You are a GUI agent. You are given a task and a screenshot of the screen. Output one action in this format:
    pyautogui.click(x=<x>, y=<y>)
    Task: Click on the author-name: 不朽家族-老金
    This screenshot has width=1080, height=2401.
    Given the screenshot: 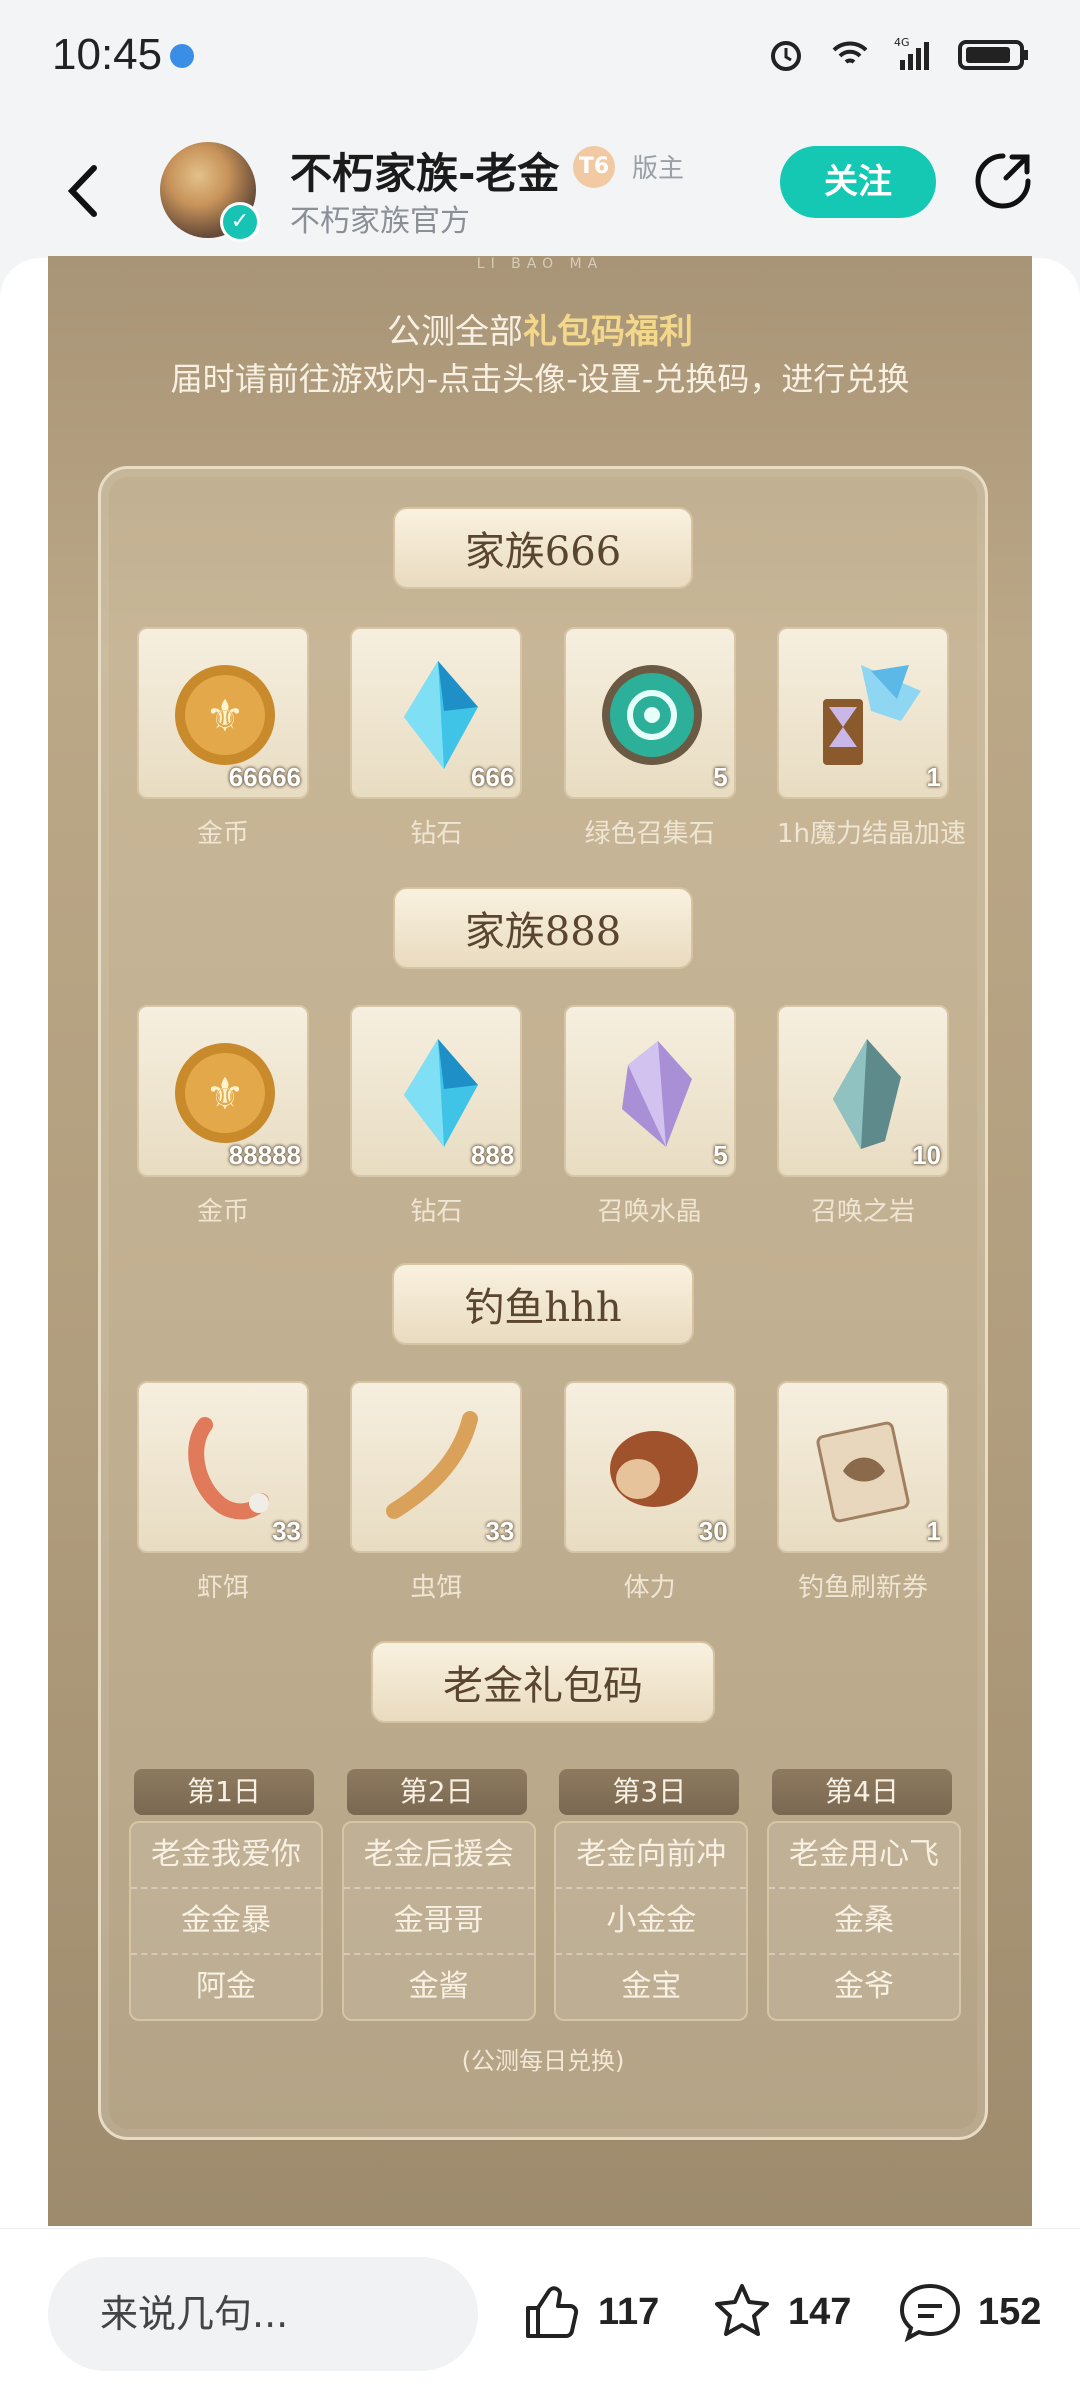 What is the action you would take?
    pyautogui.click(x=424, y=170)
    